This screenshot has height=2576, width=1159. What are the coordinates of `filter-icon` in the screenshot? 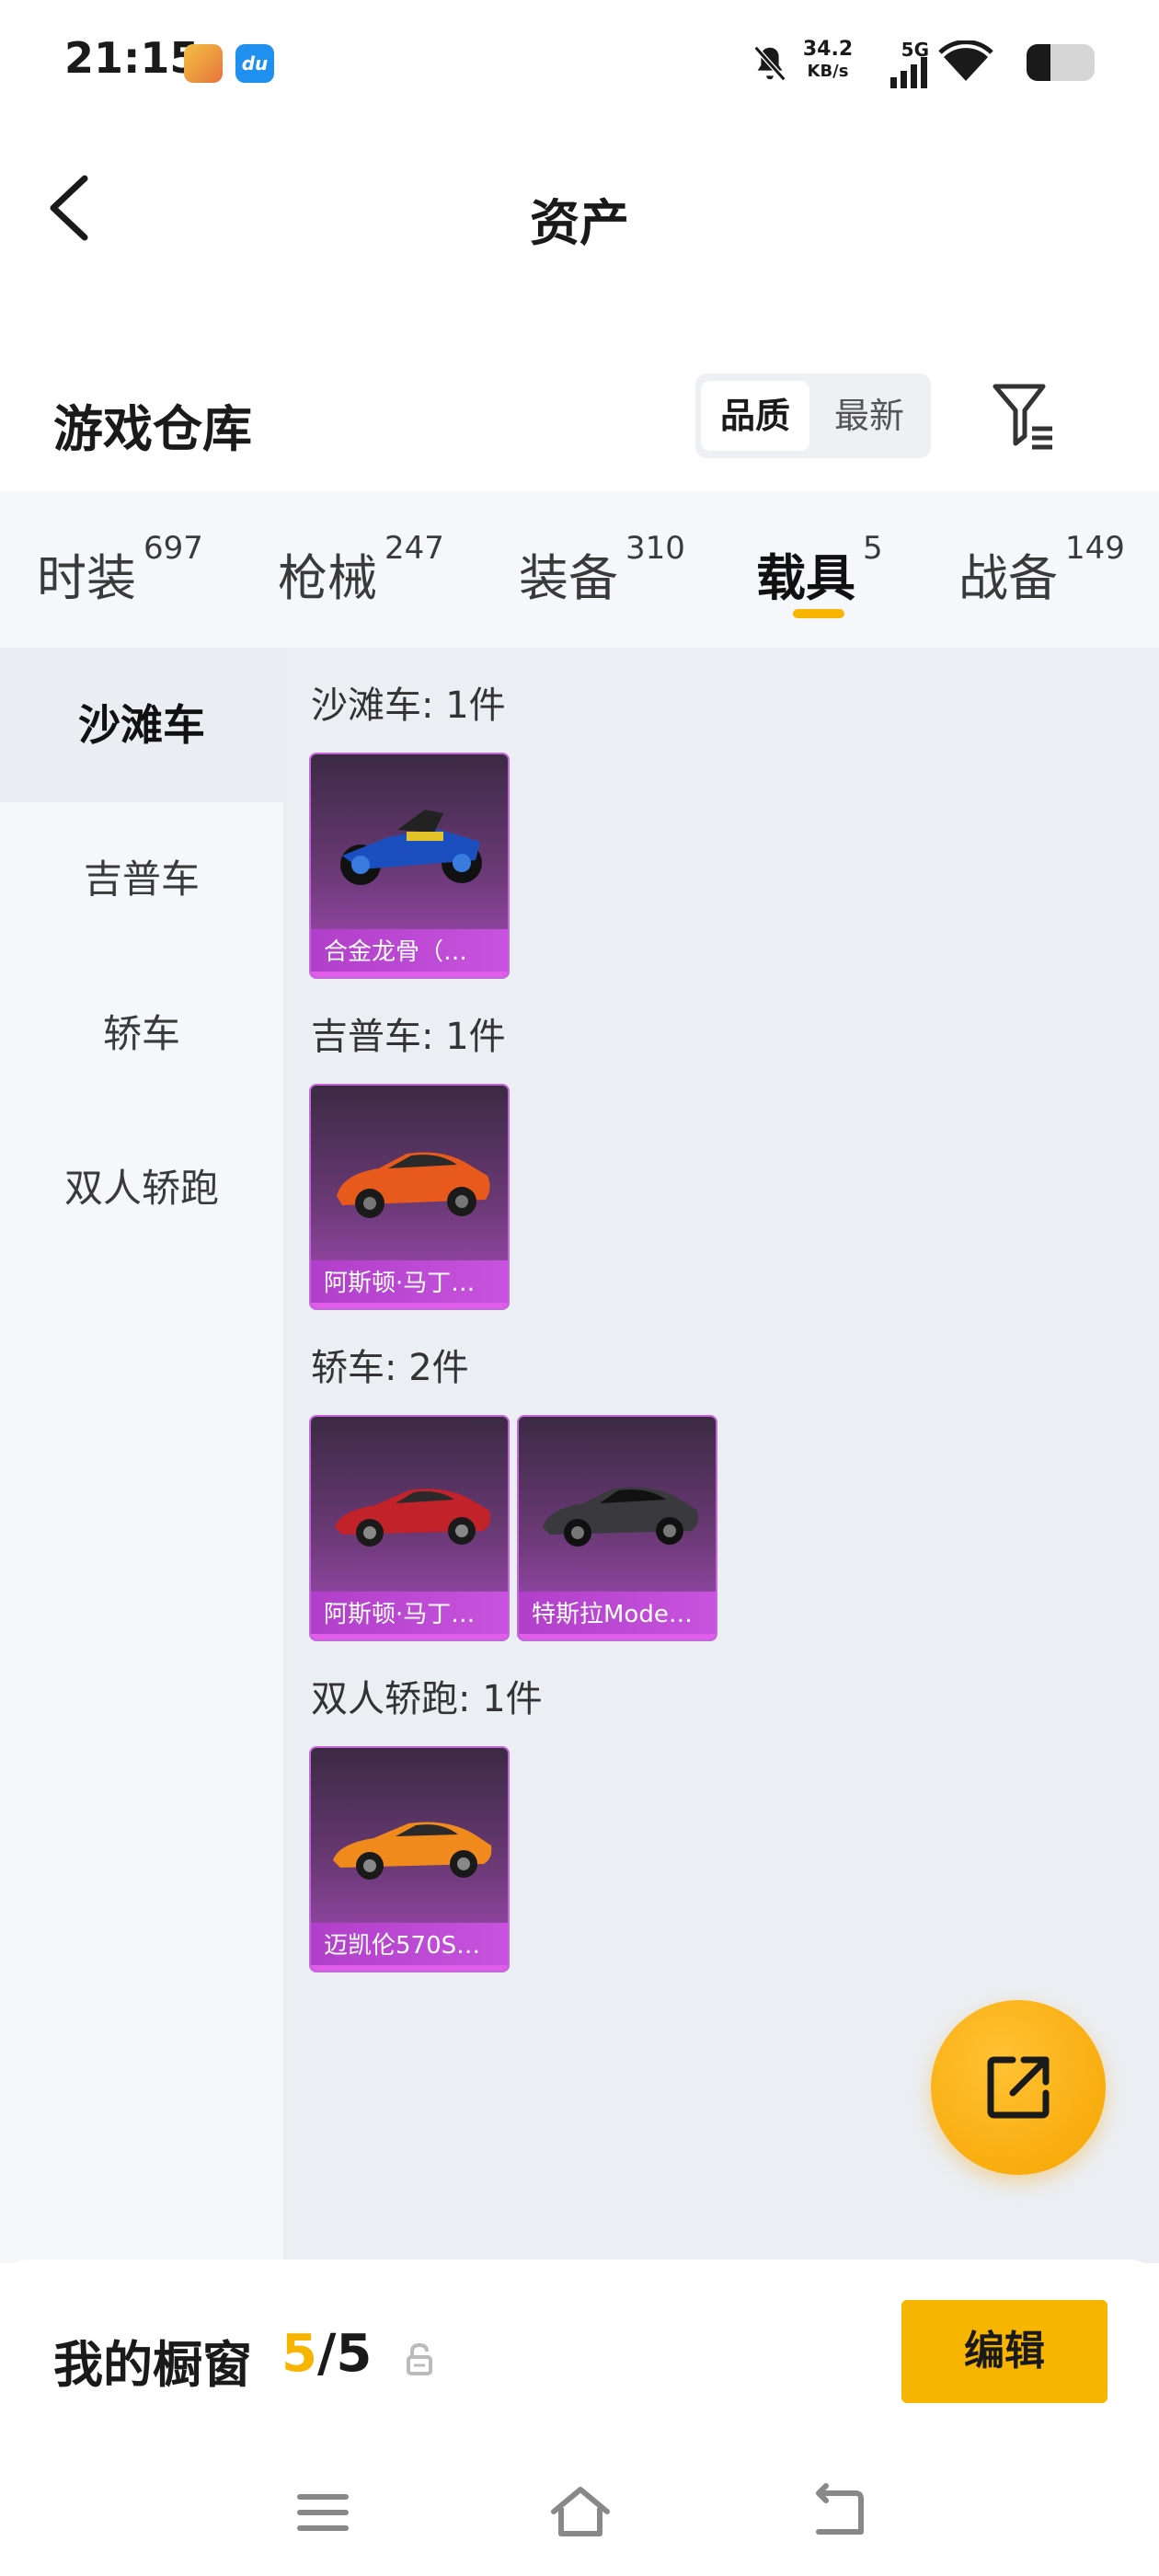 It's located at (1023, 416).